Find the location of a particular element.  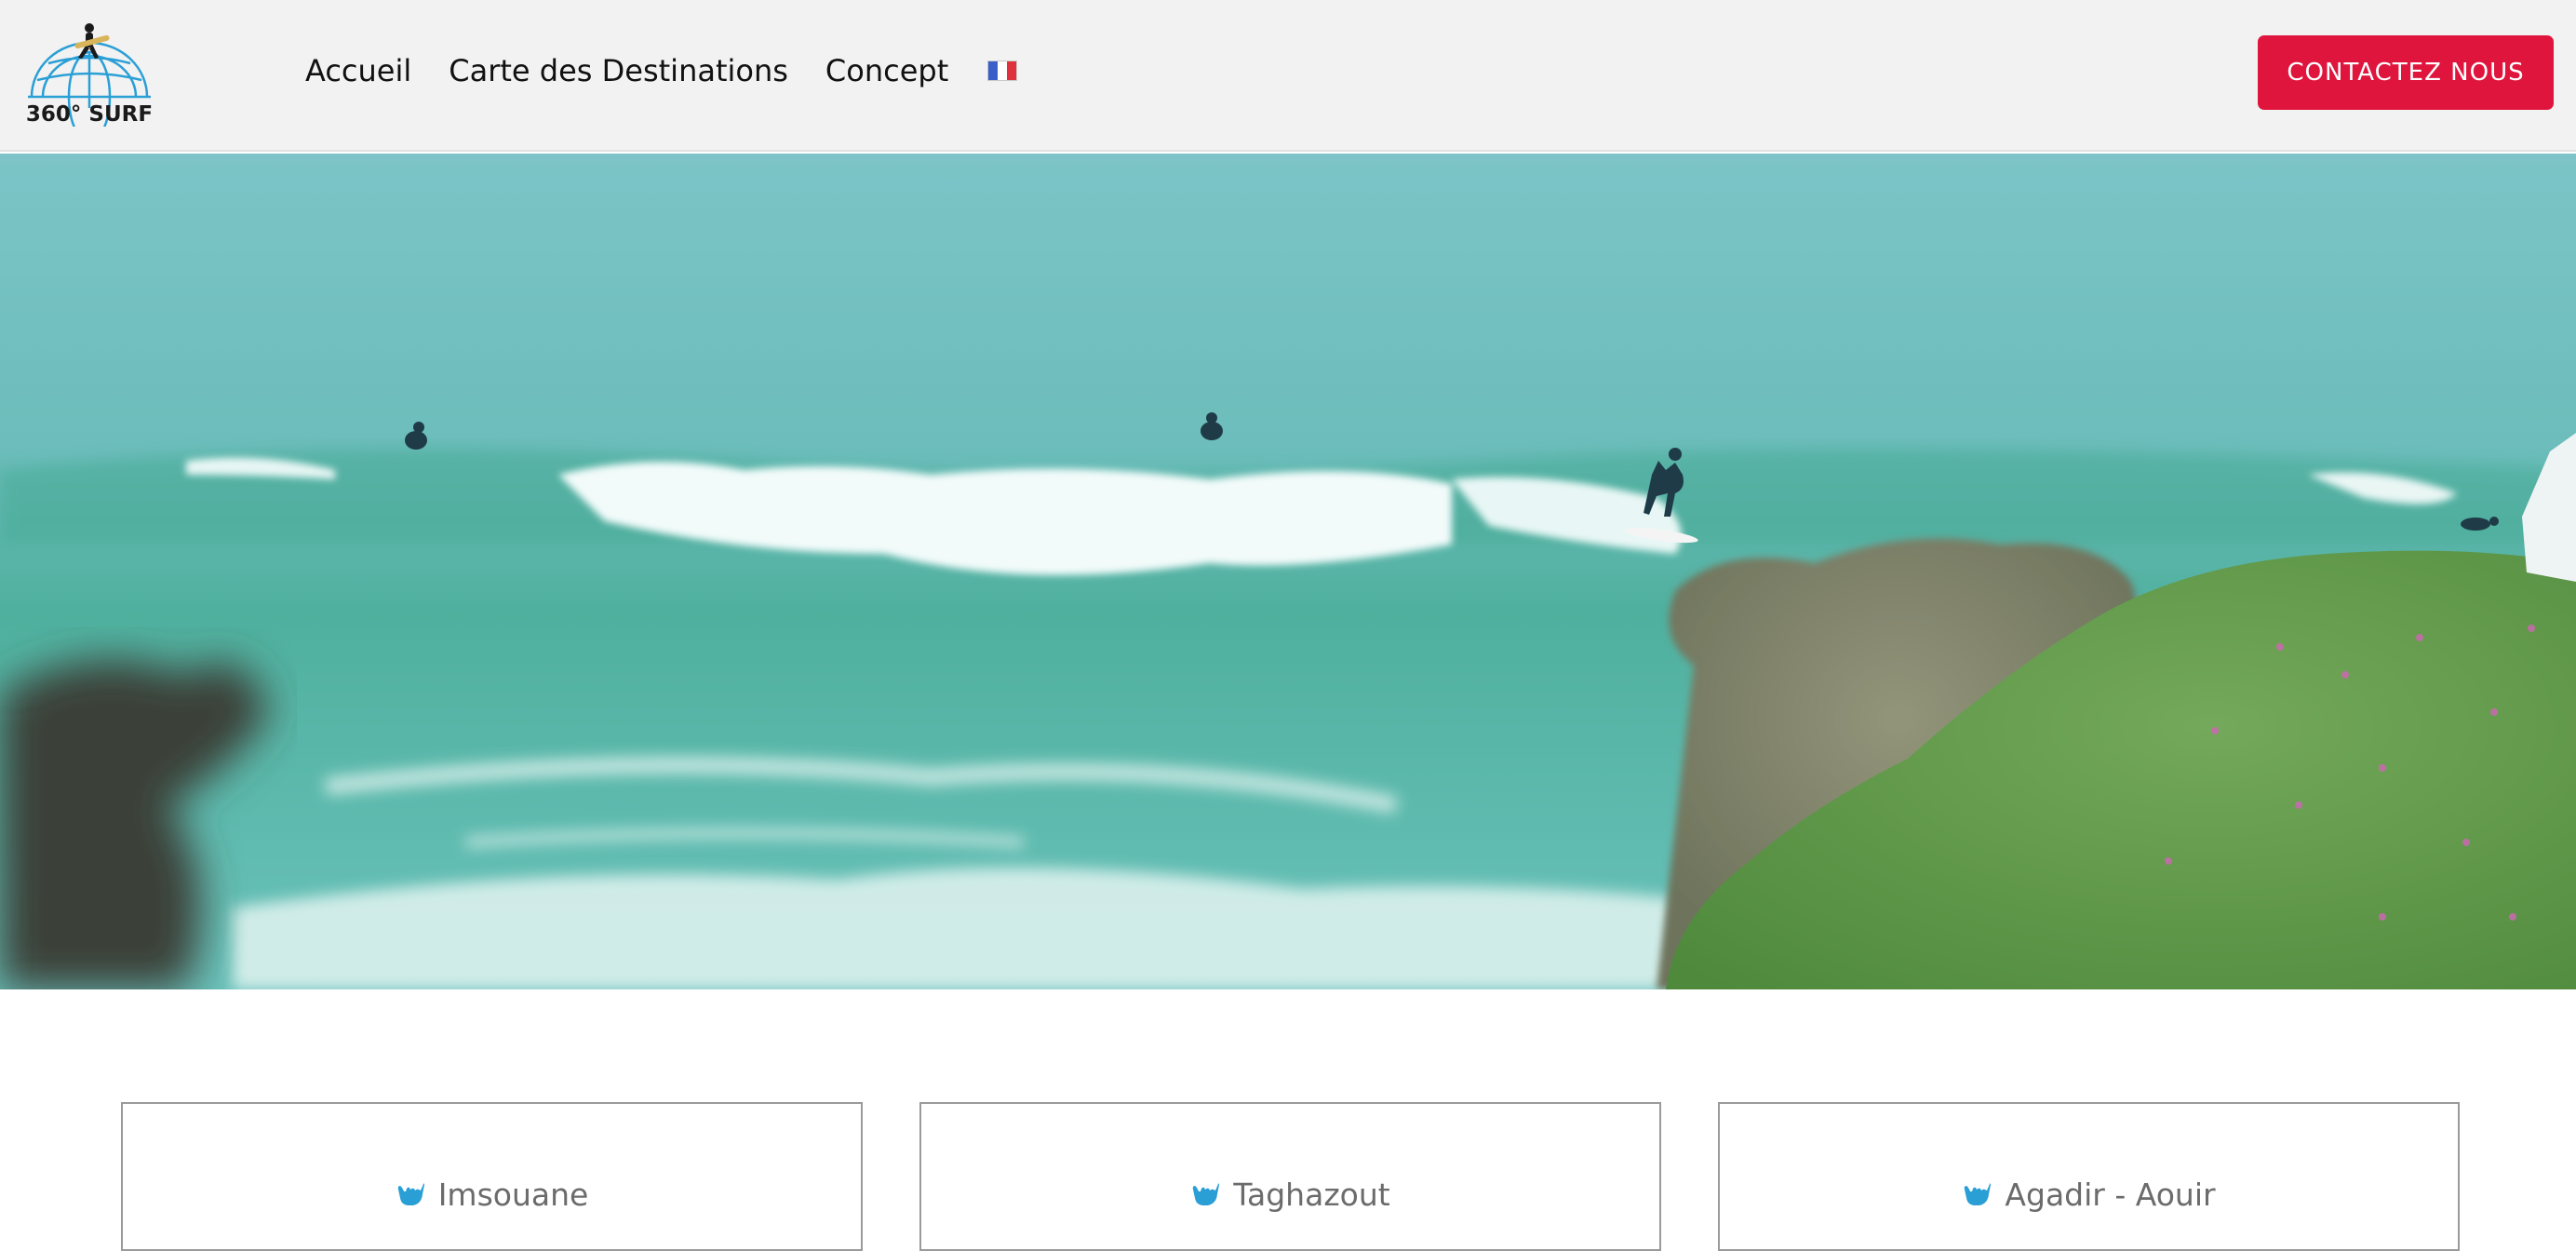

logo-text: 360° SURF is located at coordinates (89, 114).